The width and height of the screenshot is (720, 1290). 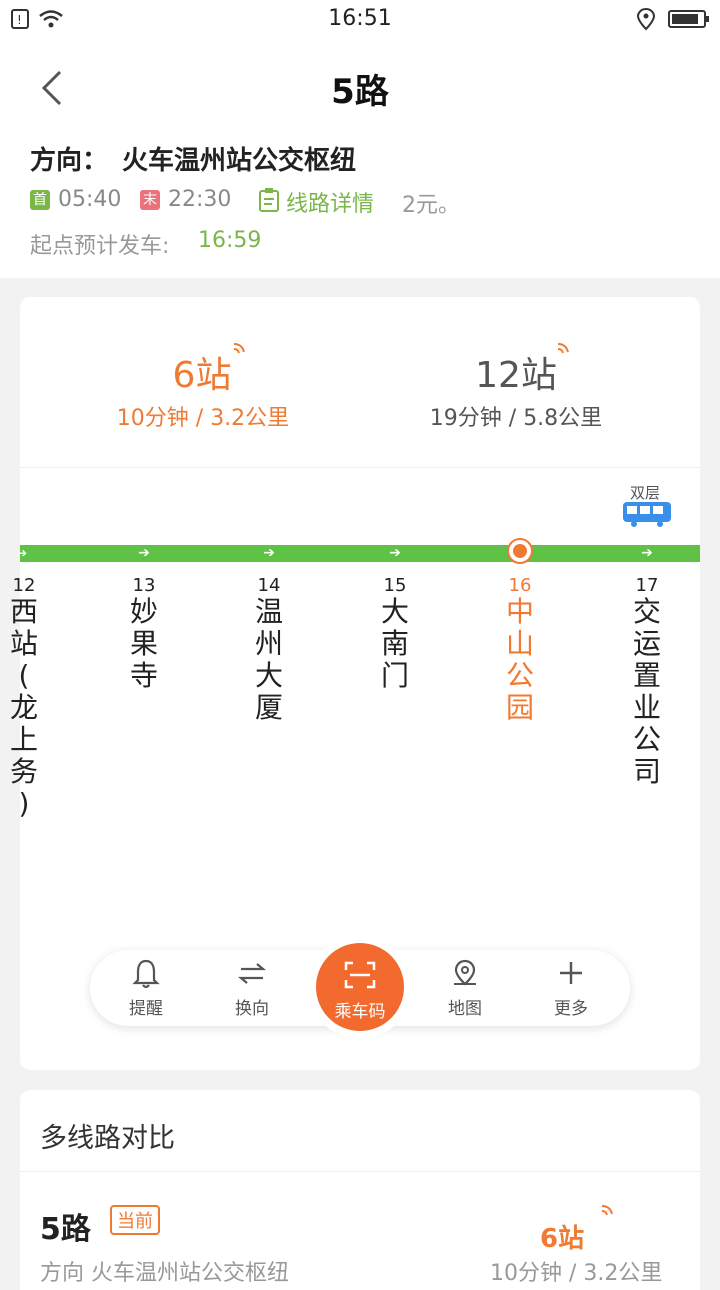 I want to click on current-station-marker, so click(x=520, y=551).